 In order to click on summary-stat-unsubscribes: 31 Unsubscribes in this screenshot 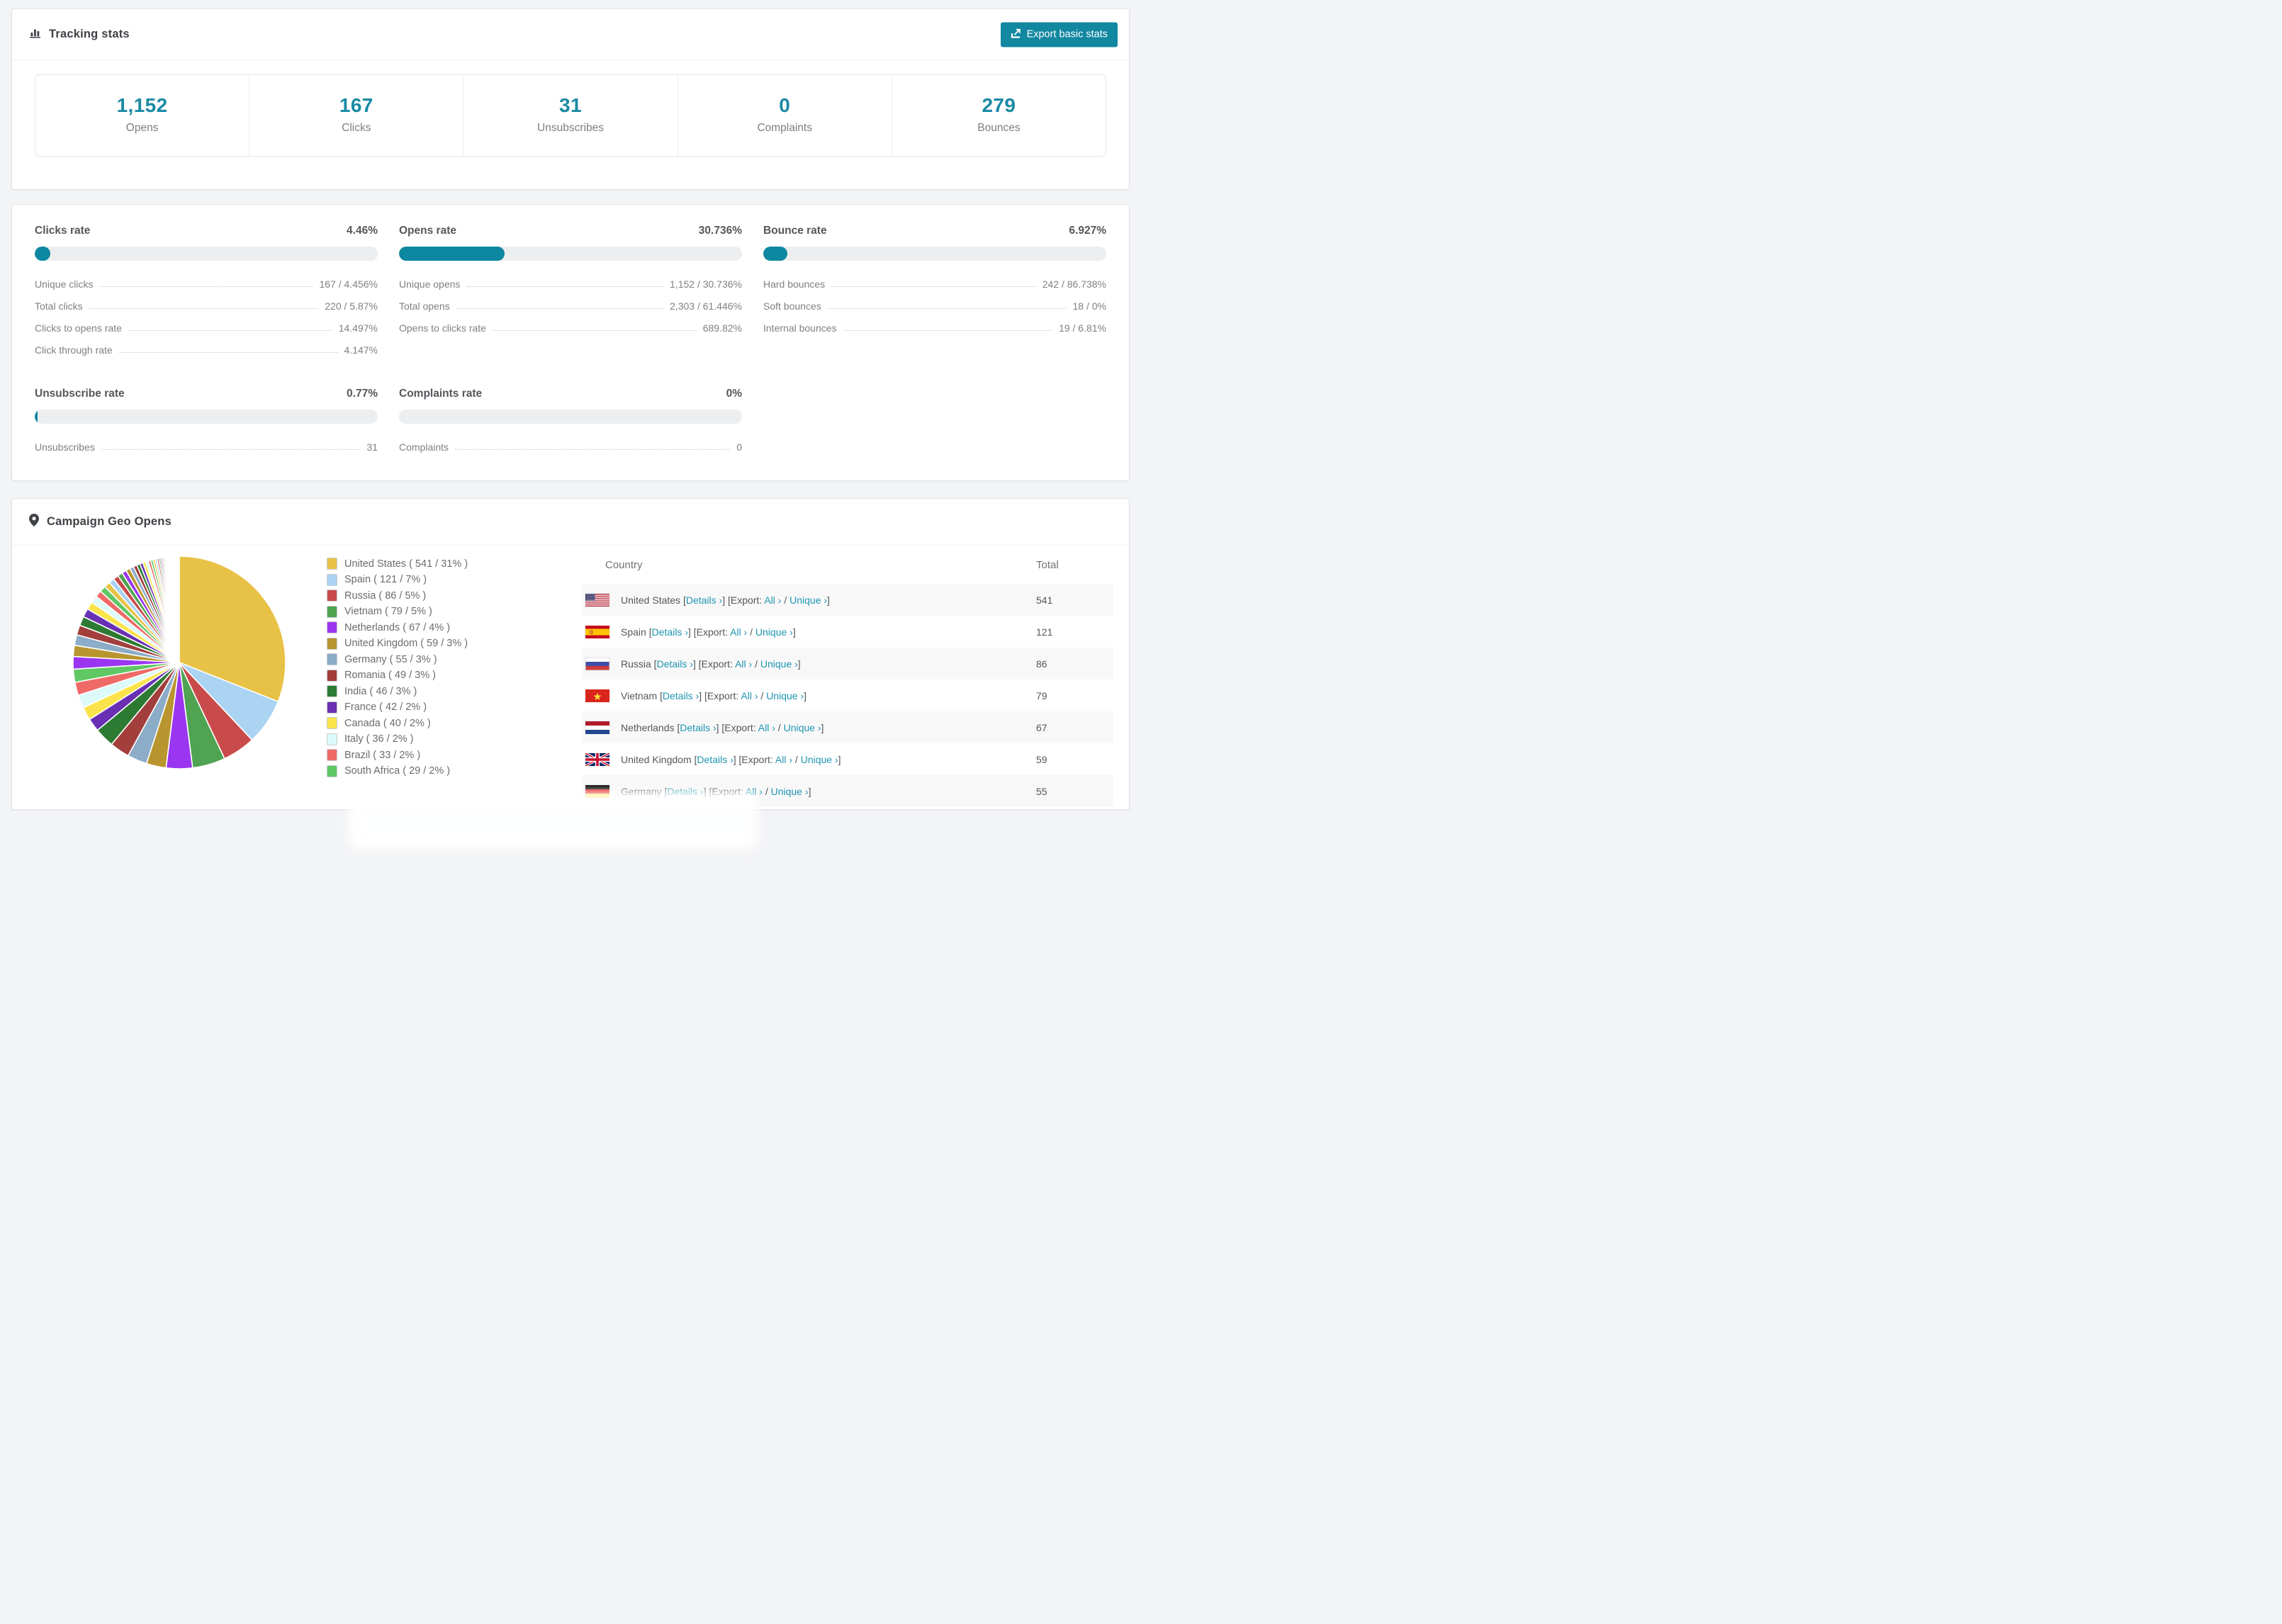, I will do `click(570, 115)`.